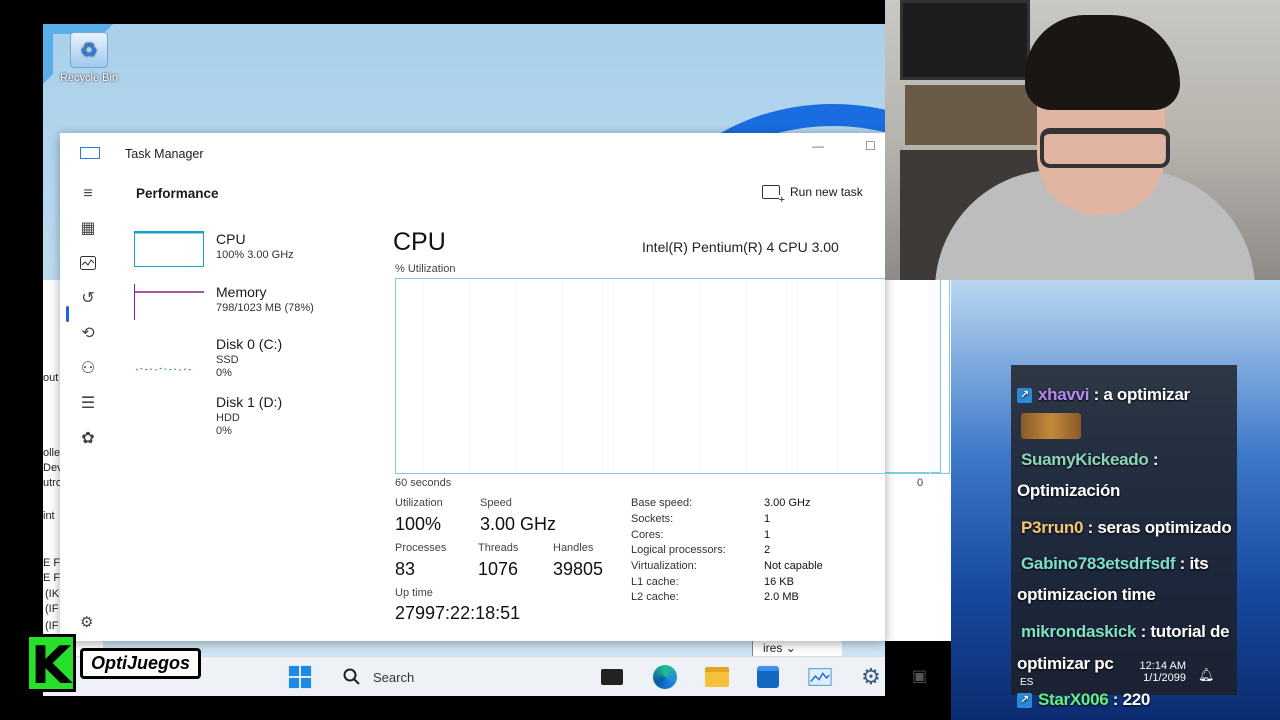 The height and width of the screenshot is (720, 1280). What do you see at coordinates (405, 569) in the screenshot?
I see `processes-value: 83` at bounding box center [405, 569].